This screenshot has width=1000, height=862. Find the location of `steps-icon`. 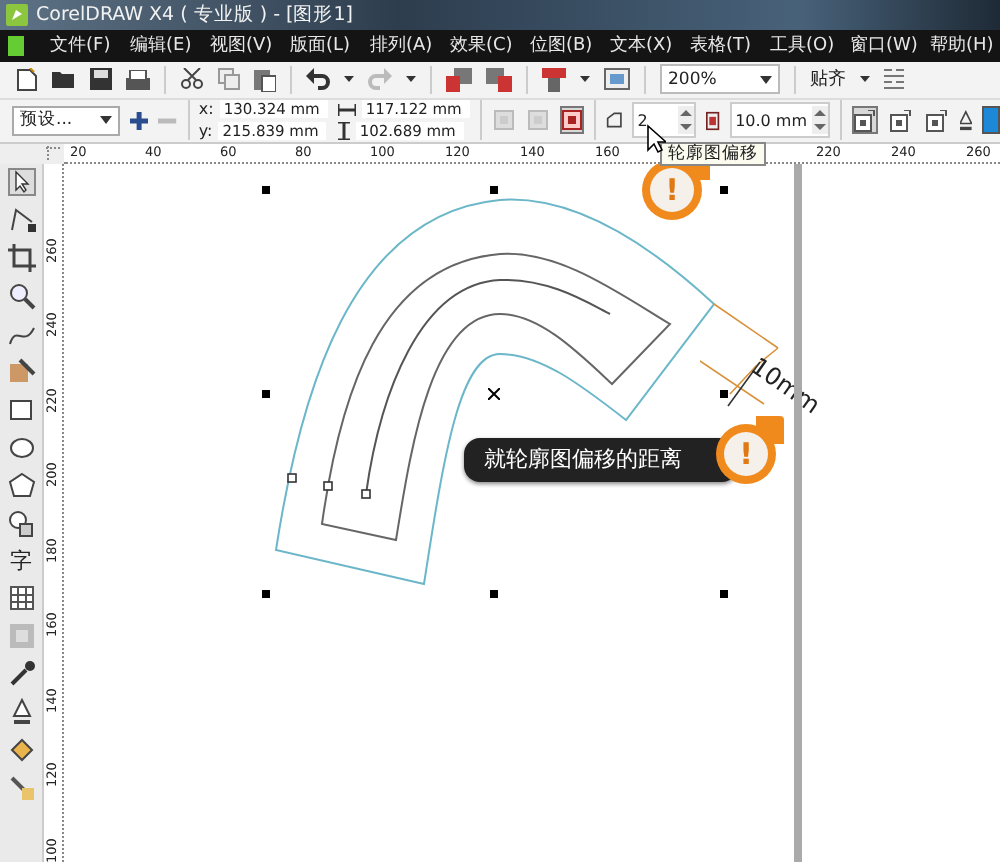

steps-icon is located at coordinates (613, 120).